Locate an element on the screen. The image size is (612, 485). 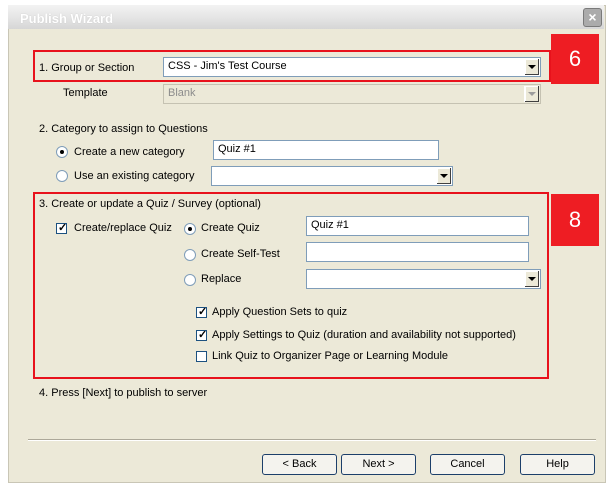
footer-divider is located at coordinates (312, 440).